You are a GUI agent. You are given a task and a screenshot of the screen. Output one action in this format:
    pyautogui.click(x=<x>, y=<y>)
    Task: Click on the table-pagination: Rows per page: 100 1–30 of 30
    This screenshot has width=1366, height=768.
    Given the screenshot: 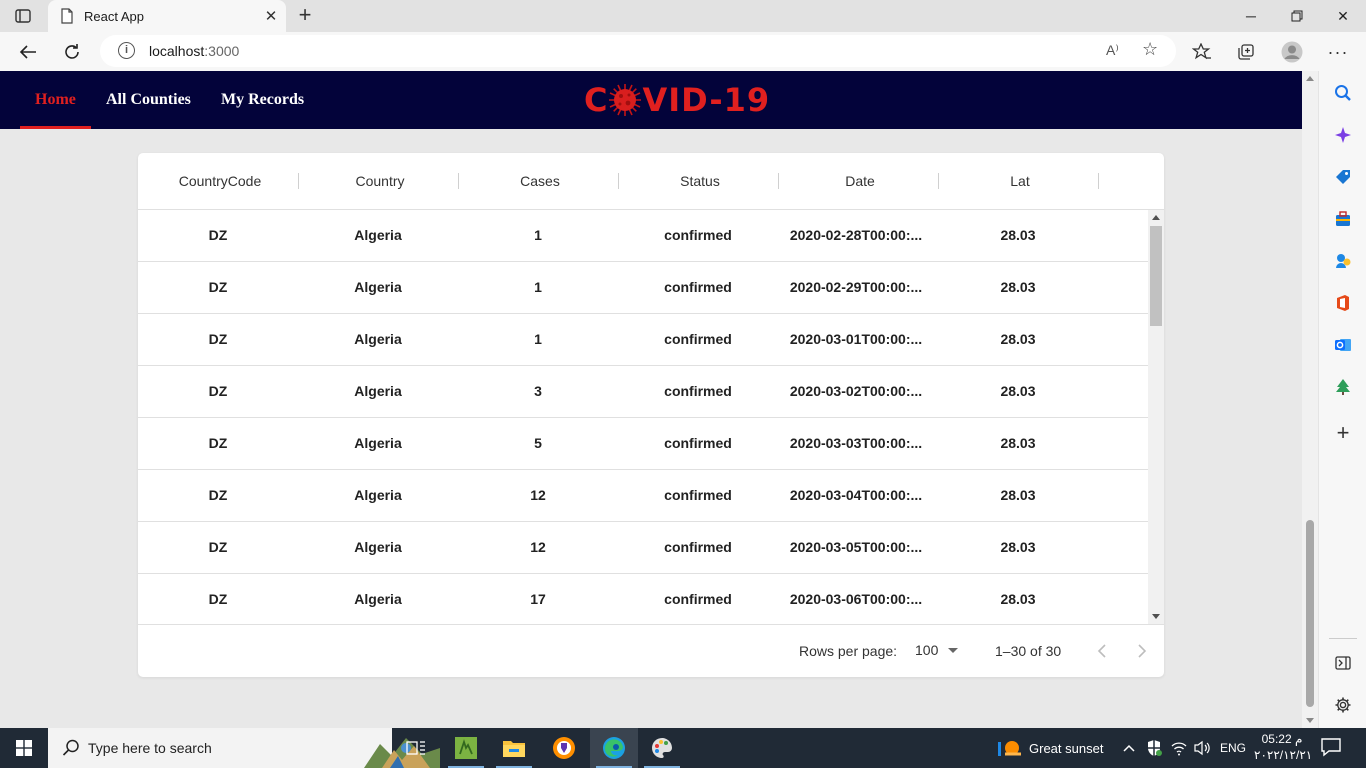 What is the action you would take?
    pyautogui.click(x=651, y=650)
    